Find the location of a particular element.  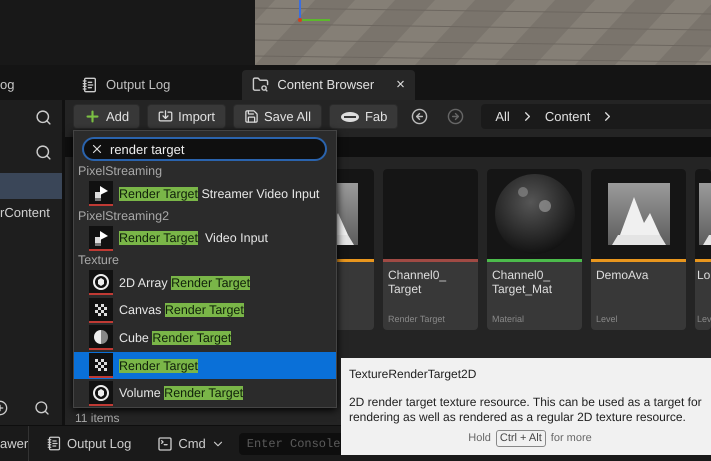

asset-name: Lo is located at coordinates (703, 275).